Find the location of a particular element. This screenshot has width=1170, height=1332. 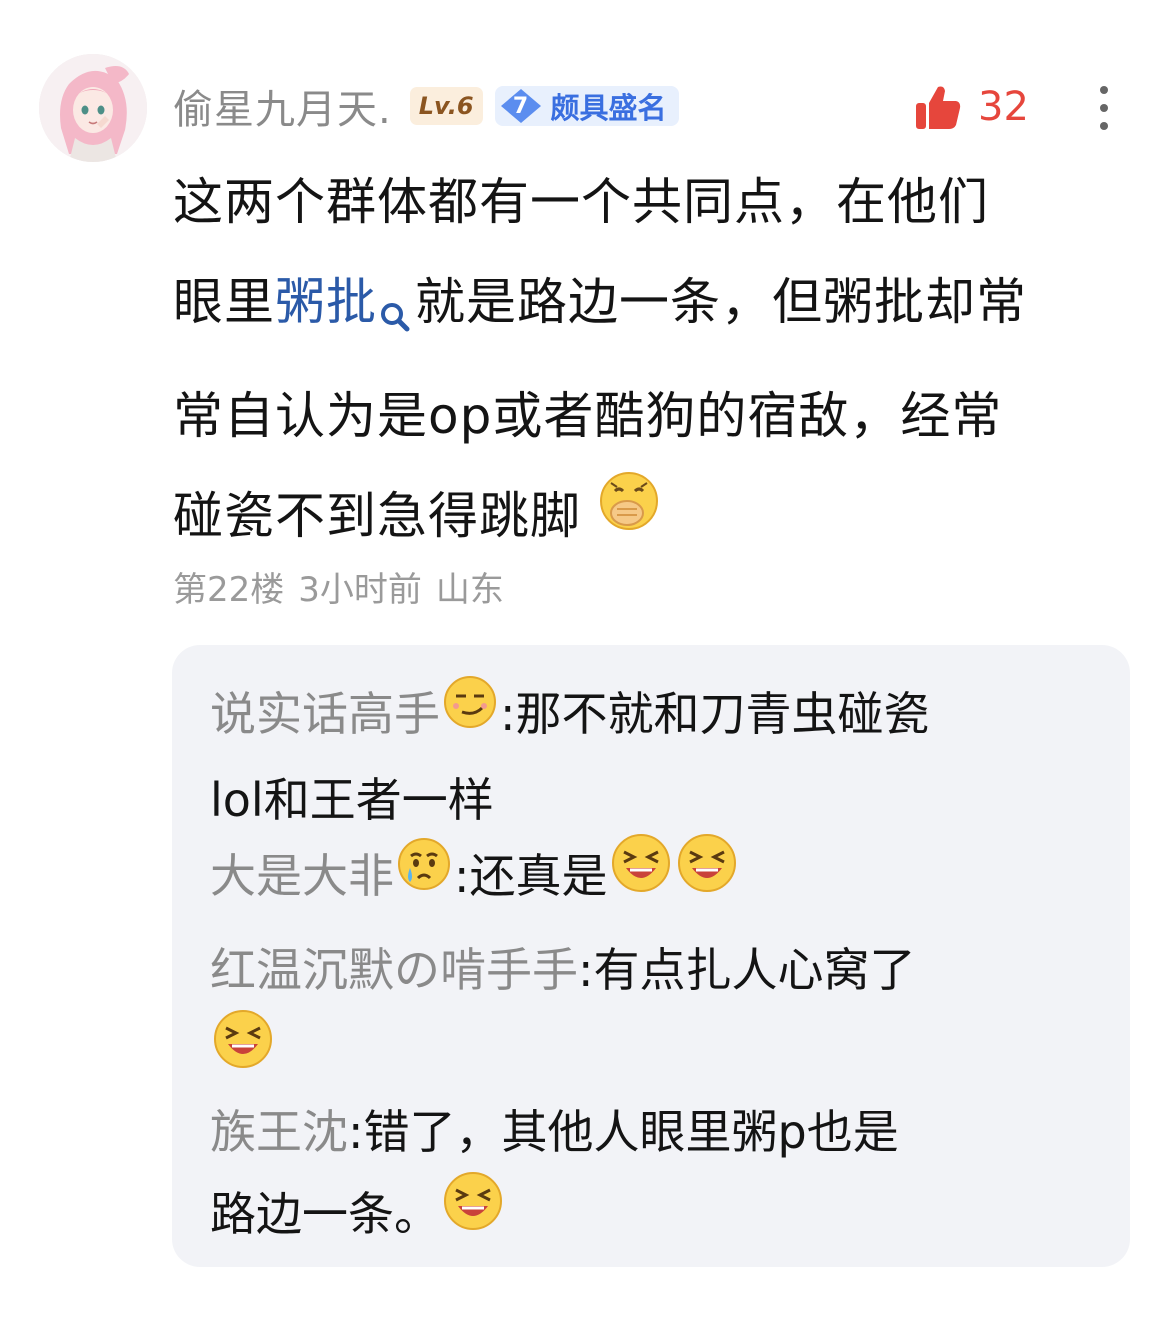

user-avatar is located at coordinates (93, 108).